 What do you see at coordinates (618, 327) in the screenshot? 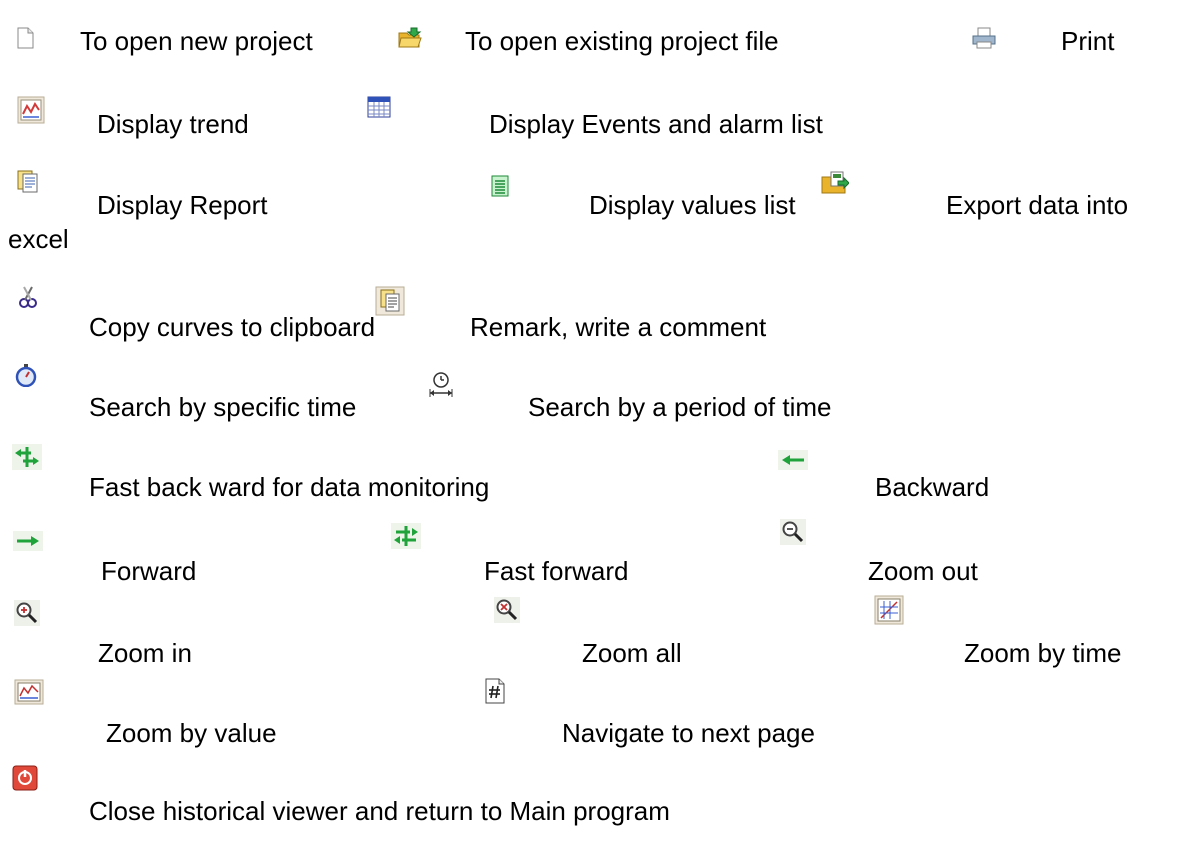
I see `remark-label: Remark, write a comment` at bounding box center [618, 327].